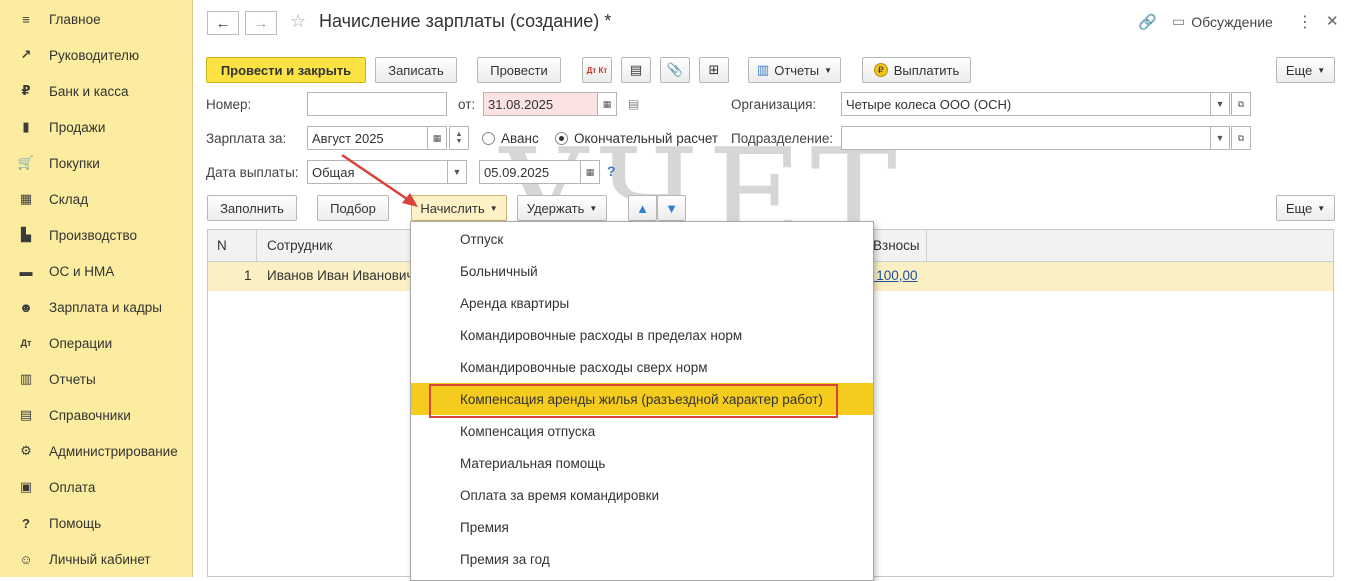 The image size is (1352, 581). I want to click on number-field, so click(377, 104).